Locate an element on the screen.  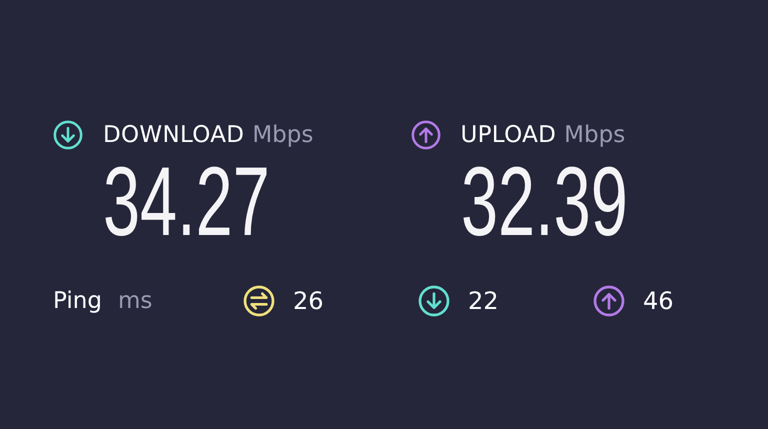
unit-label: ms is located at coordinates (135, 301).